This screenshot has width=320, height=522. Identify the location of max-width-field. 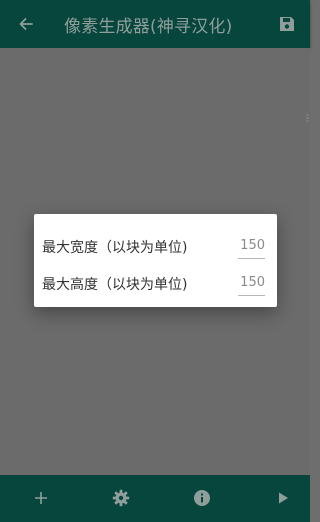
(251, 246).